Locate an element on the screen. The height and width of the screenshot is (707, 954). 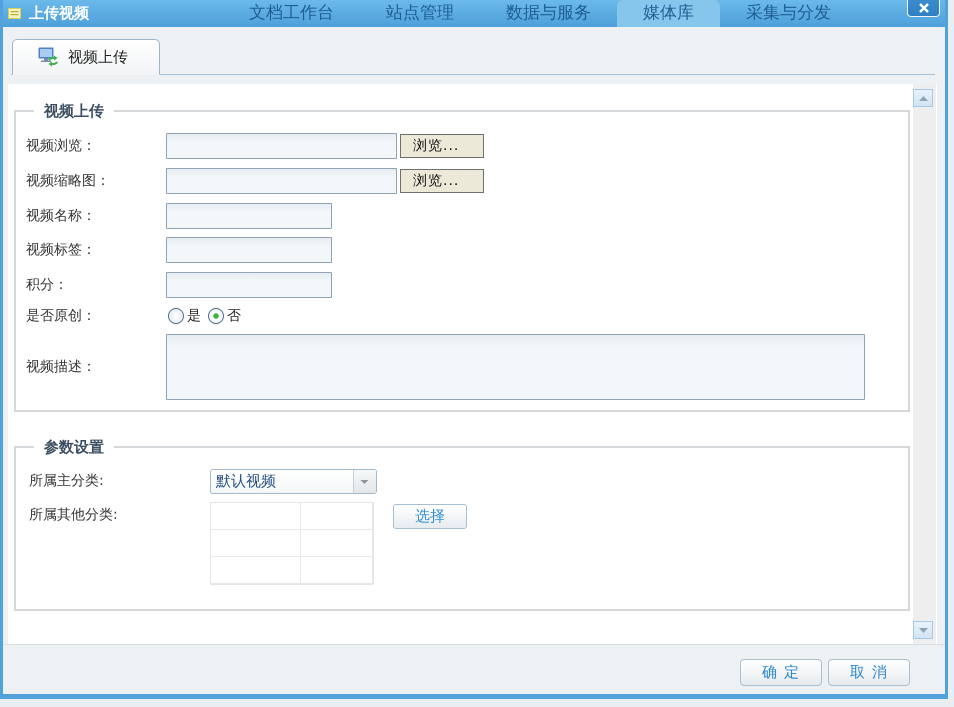
category-select: 默认视频 is located at coordinates (293, 481).